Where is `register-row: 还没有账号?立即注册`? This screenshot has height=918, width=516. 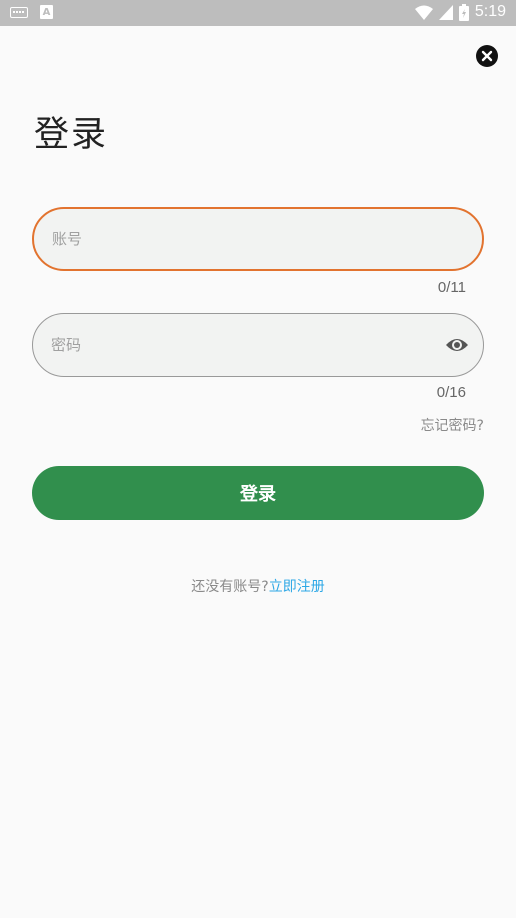 register-row: 还没有账号?立即注册 is located at coordinates (258, 586).